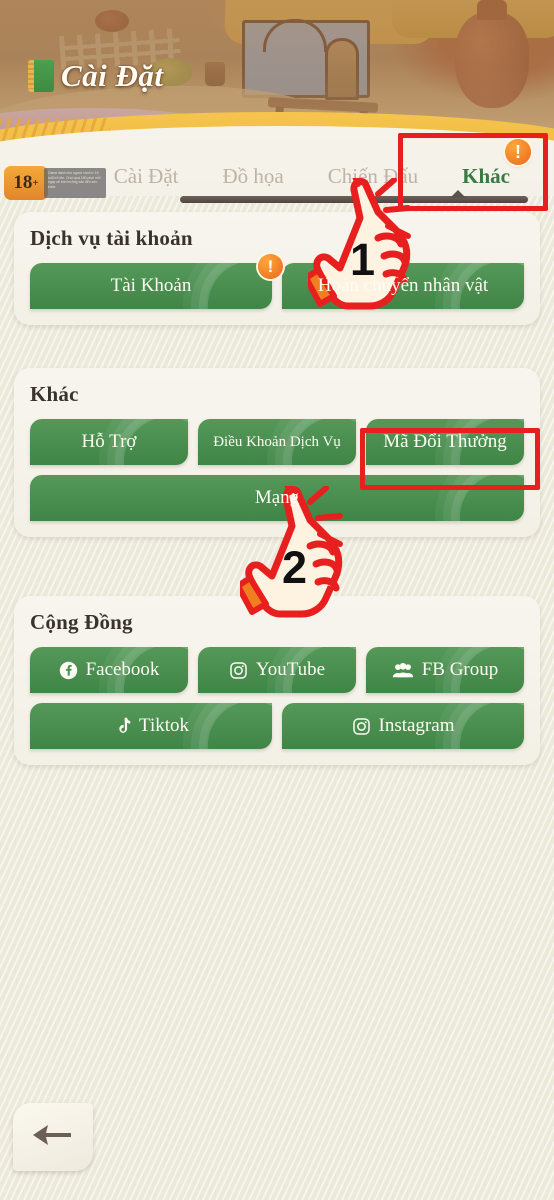  I want to click on page-title: Cài Đặt, so click(96, 76).